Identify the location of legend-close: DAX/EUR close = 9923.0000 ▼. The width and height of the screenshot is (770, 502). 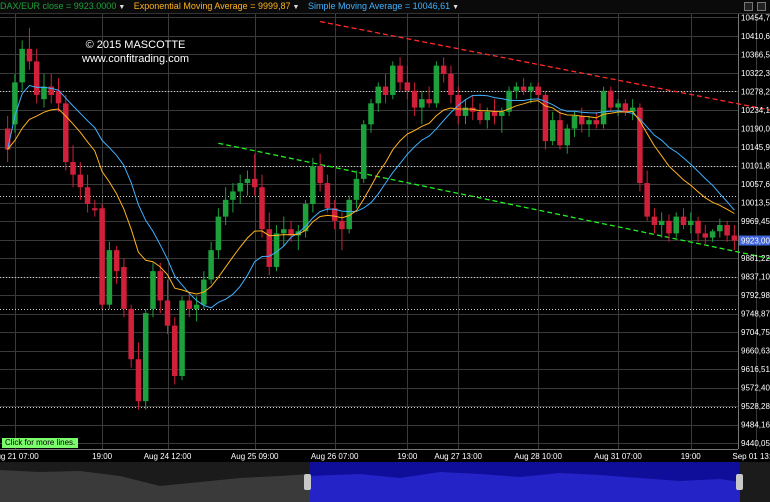
(62, 6).